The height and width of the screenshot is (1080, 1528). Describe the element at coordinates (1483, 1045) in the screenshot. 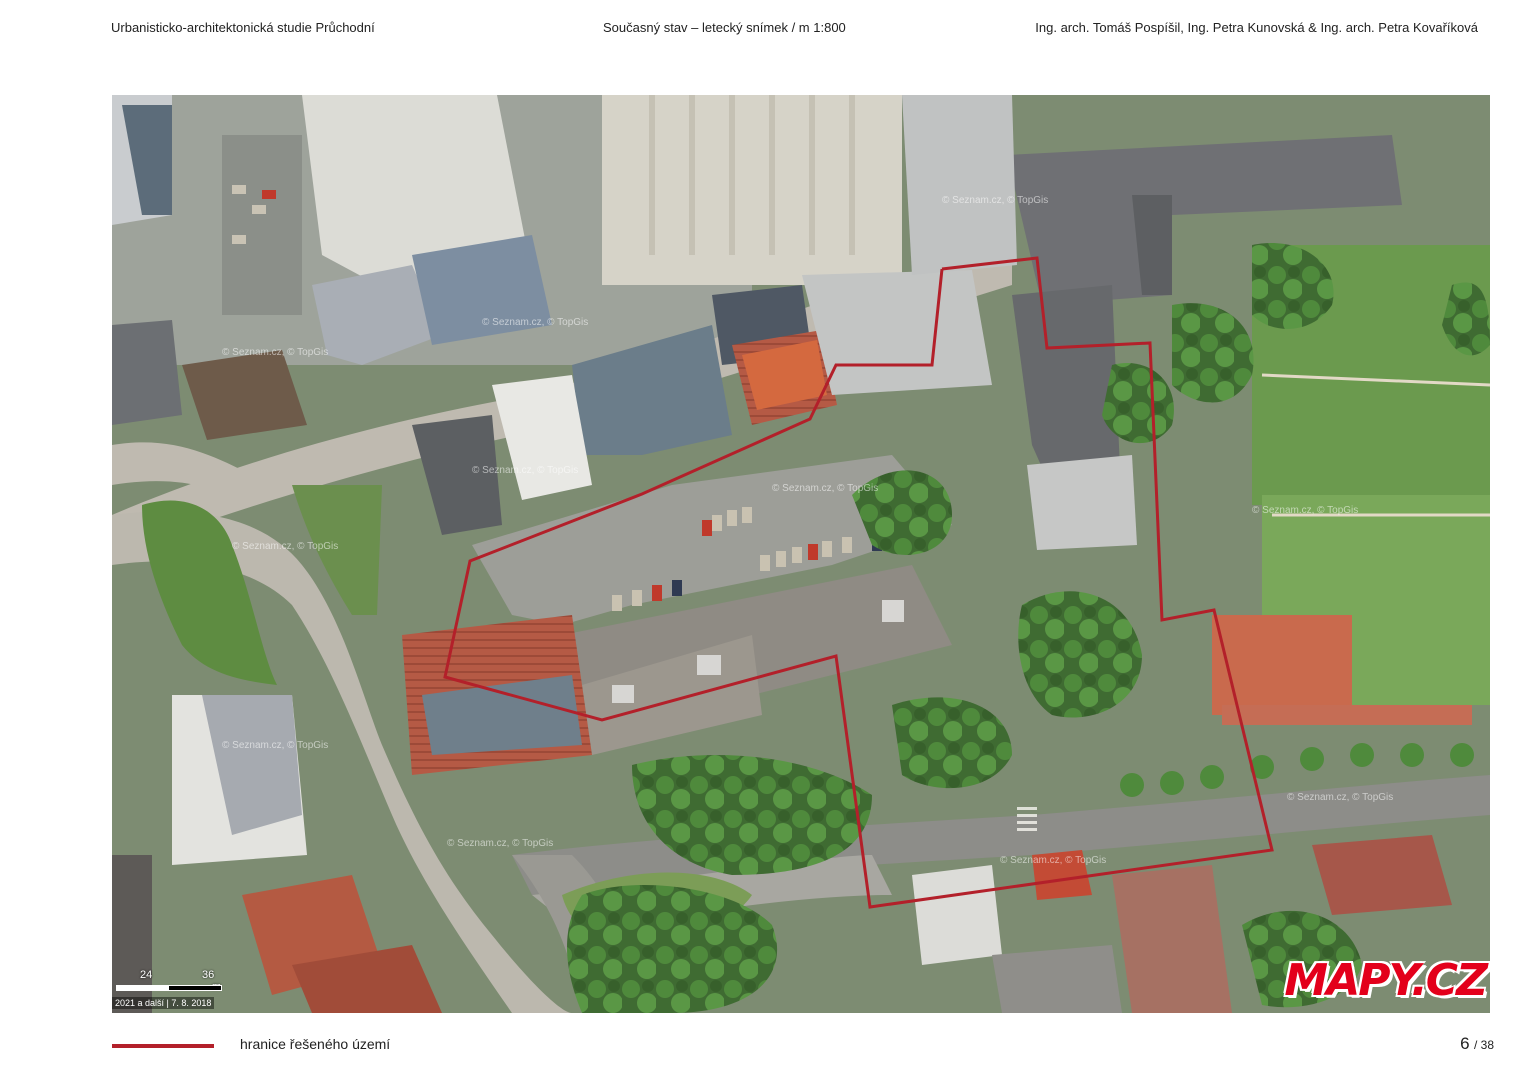

I see `page-total: / 38` at that location.